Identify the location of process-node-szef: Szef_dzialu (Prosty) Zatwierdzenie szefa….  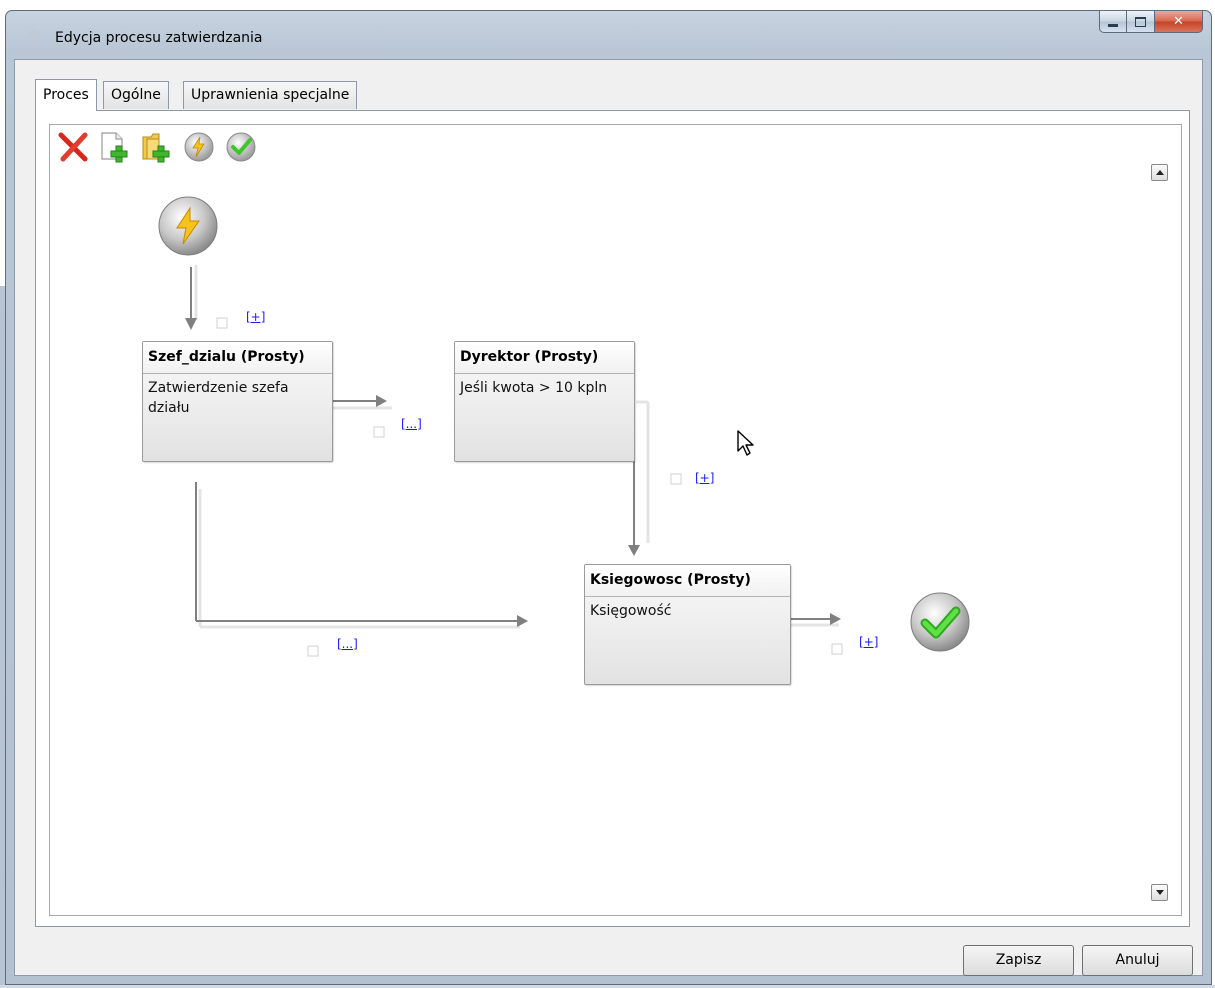
(237, 401).